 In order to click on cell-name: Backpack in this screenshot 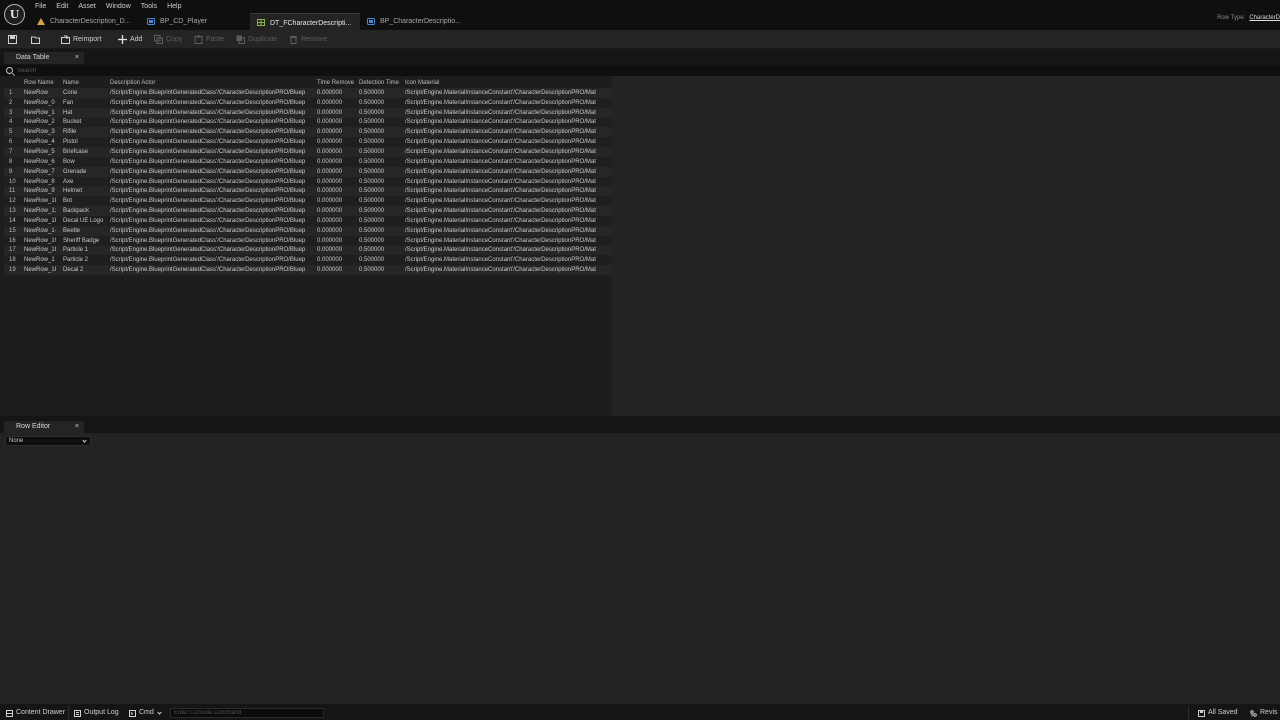, I will do `click(84, 211)`.